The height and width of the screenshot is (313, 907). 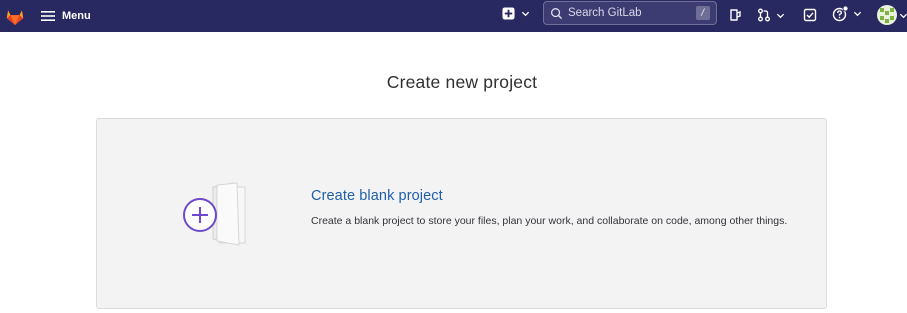 I want to click on avatar-identicon, so click(x=887, y=15).